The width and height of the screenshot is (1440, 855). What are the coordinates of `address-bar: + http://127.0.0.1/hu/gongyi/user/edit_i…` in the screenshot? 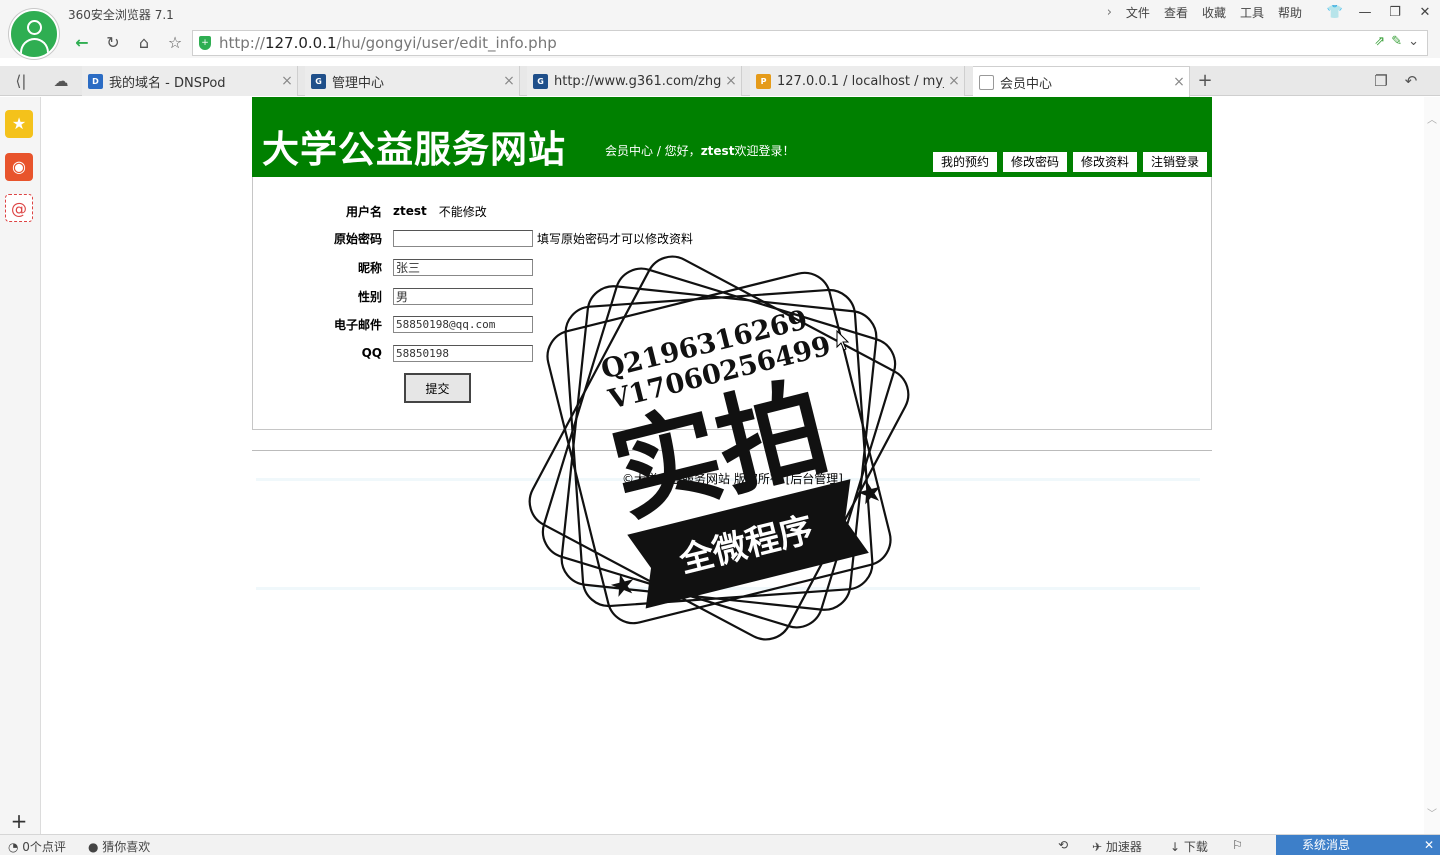 It's located at (810, 43).